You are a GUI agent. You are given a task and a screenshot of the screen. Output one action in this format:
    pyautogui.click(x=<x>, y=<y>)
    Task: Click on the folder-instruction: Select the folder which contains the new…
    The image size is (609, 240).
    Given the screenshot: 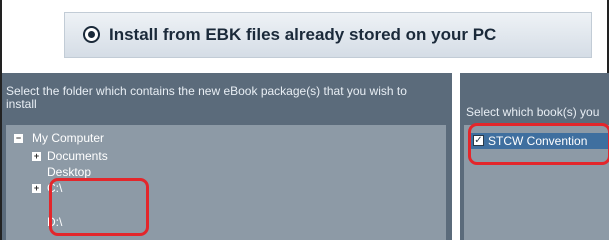 What is the action you would take?
    pyautogui.click(x=206, y=97)
    